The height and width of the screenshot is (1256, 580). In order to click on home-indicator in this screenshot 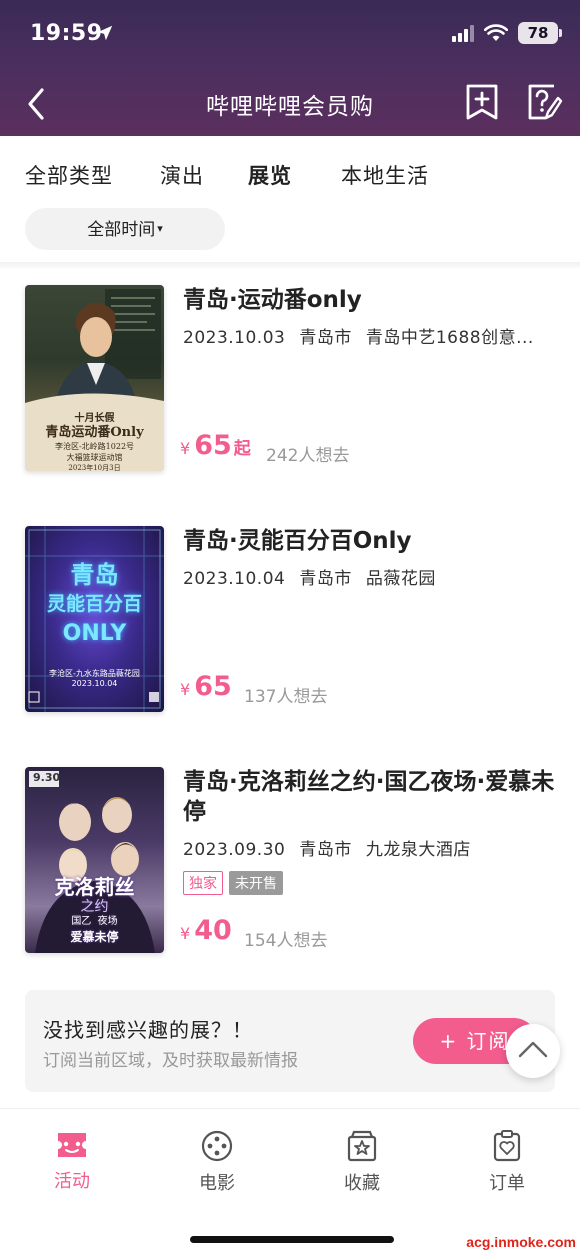, I will do `click(292, 1239)`.